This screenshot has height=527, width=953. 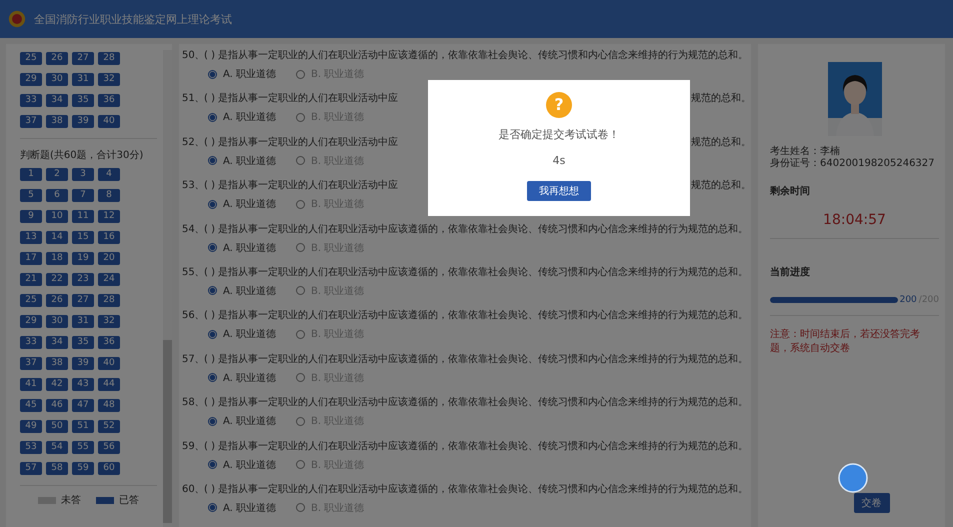 I want to click on question-number-button: 2, so click(x=57, y=174).